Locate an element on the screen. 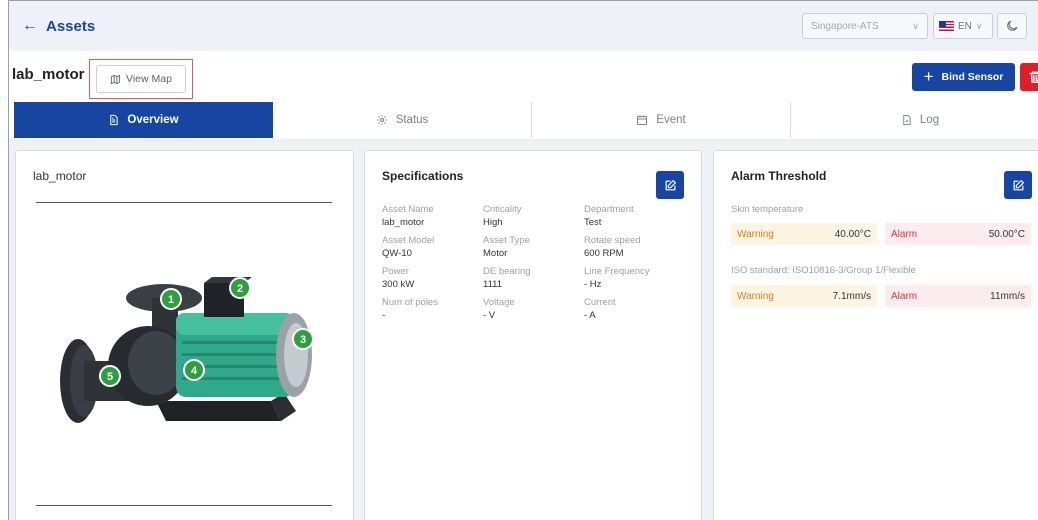 Image resolution: width=1038 pixels, height=520 pixels. spec-item: Line Frequency - Hz is located at coordinates (634, 278).